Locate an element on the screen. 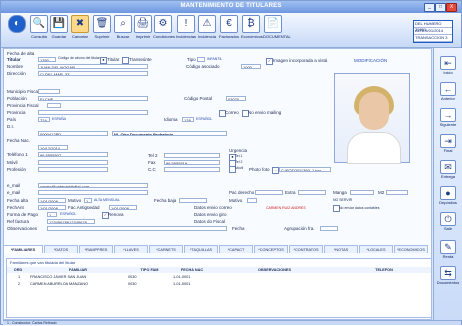  nav-inicio-button: ⇤ Inicio is located at coordinates (448, 66).